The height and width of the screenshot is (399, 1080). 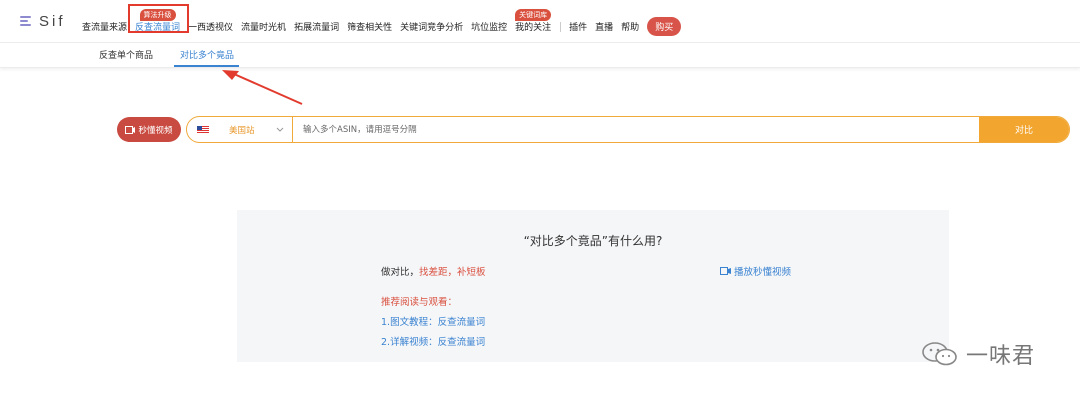 What do you see at coordinates (210, 26) in the screenshot?
I see `nav-item-perspective: 一西透视仪` at bounding box center [210, 26].